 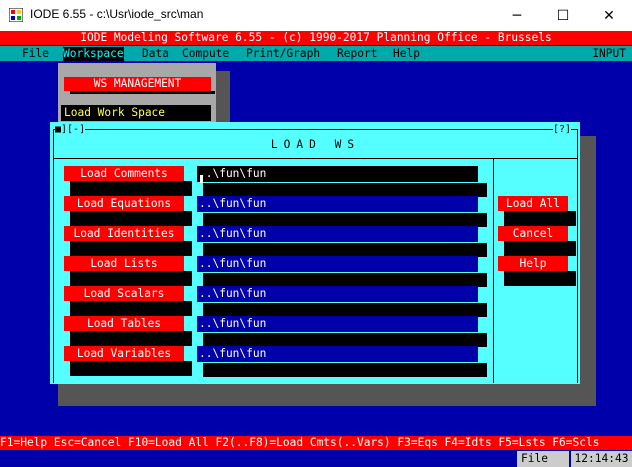 I want to click on menu-file: File, so click(x=35, y=54).